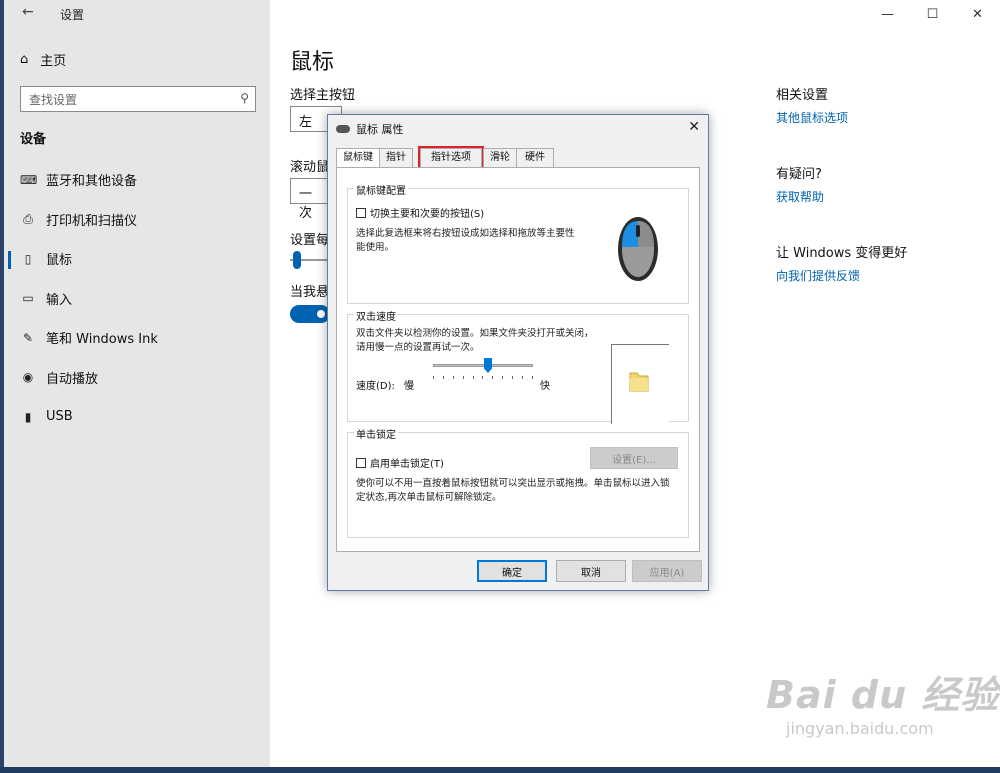  Describe the element at coordinates (59, 261) in the screenshot. I see `sidebar-item-label: 鼠标` at that location.